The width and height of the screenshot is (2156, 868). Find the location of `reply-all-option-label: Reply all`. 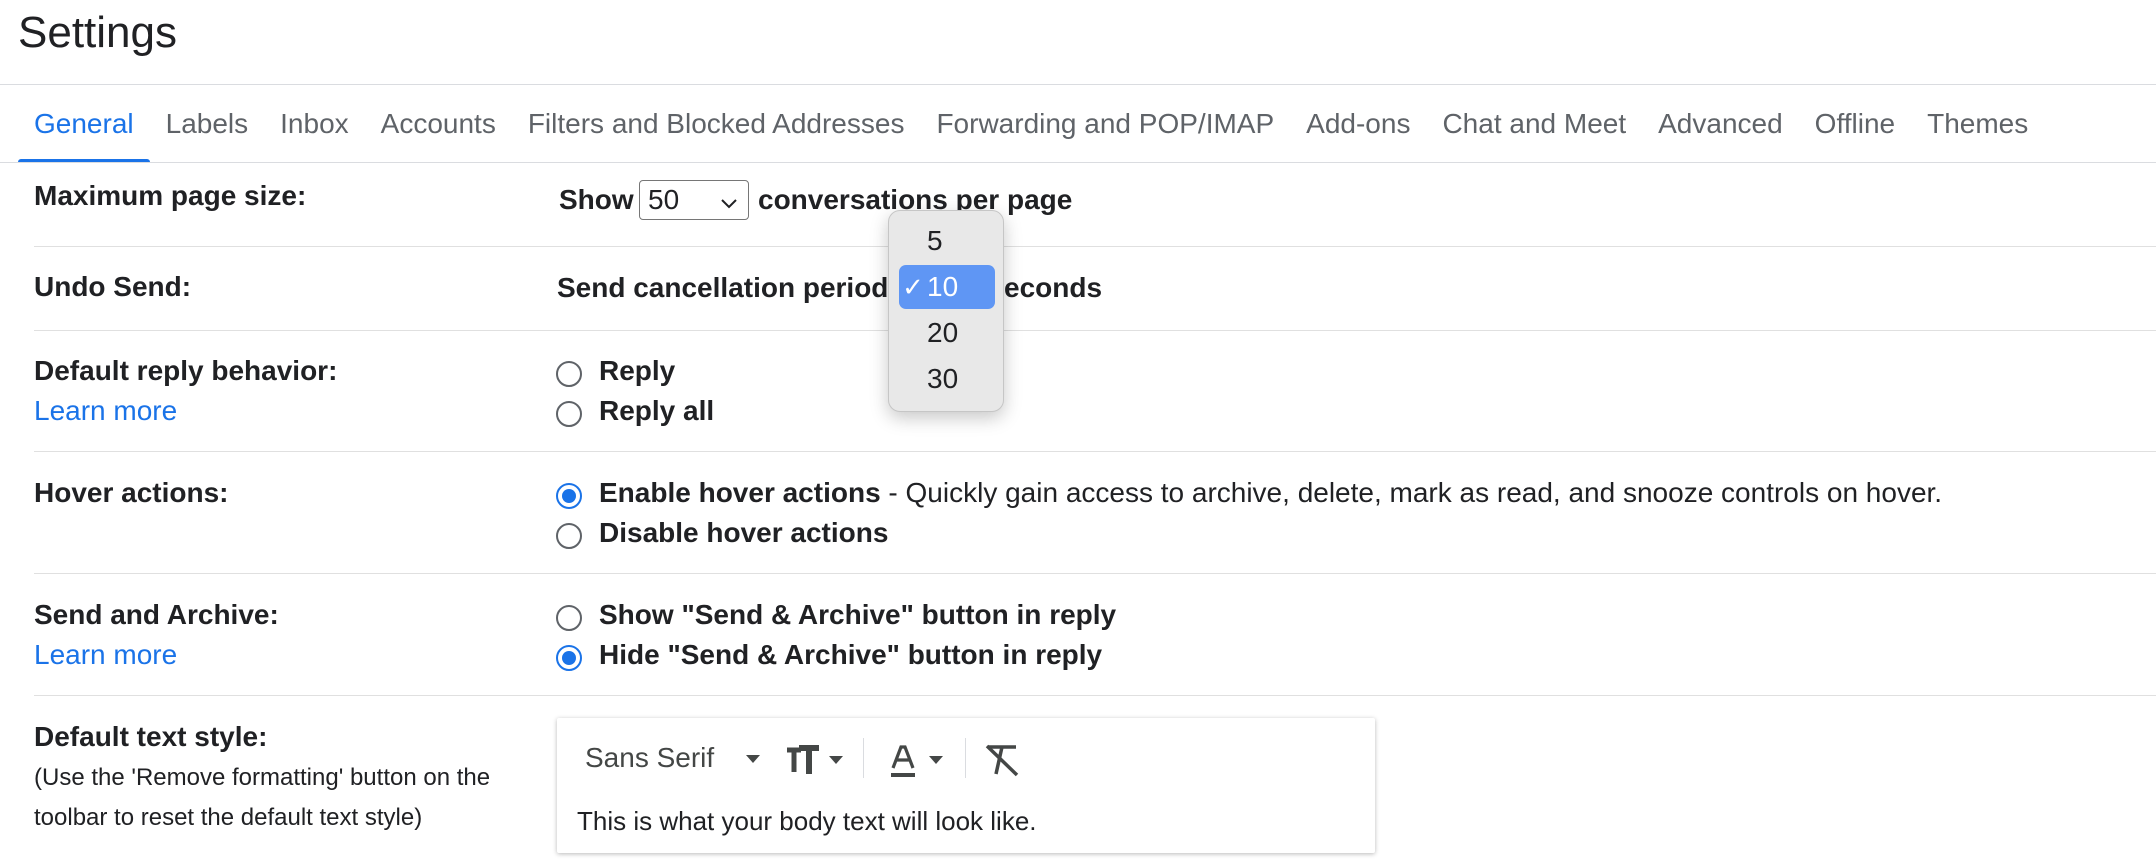

reply-all-option-label: Reply all is located at coordinates (657, 410).